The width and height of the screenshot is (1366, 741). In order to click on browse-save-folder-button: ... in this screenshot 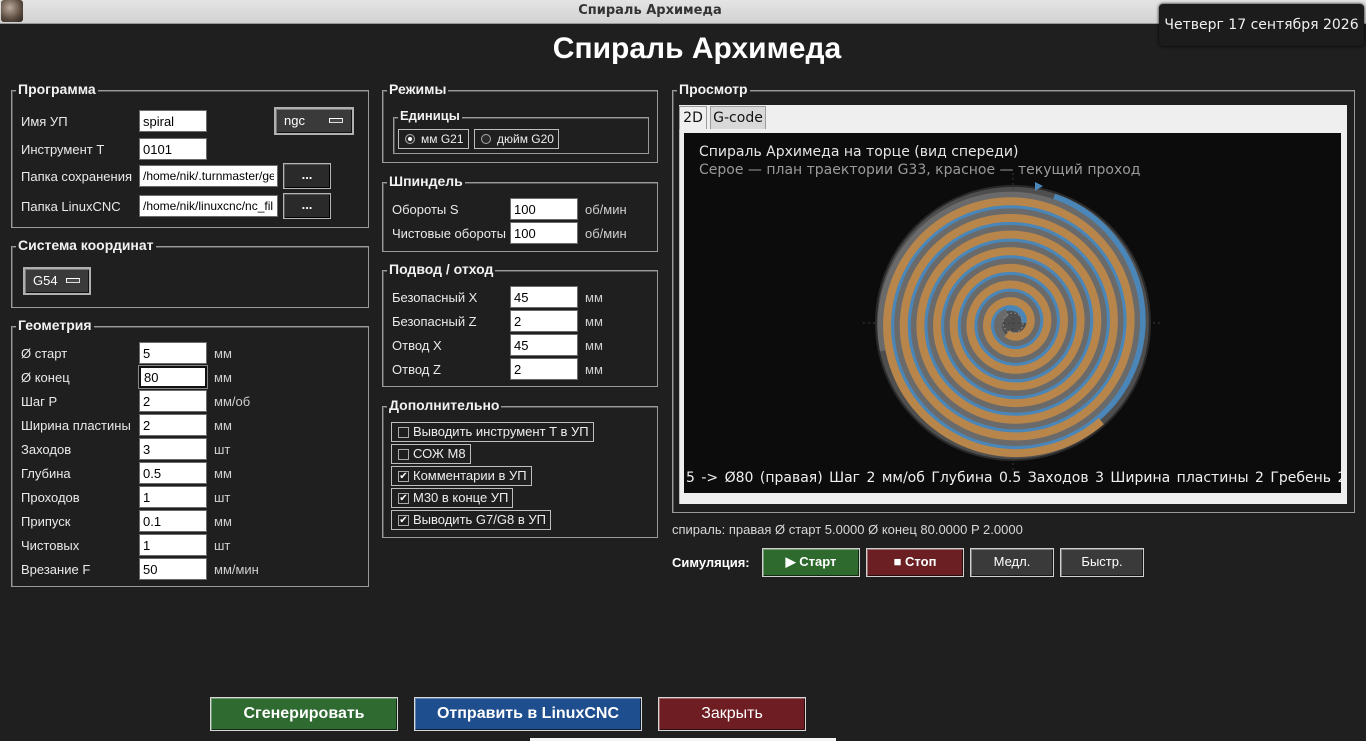, I will do `click(307, 176)`.